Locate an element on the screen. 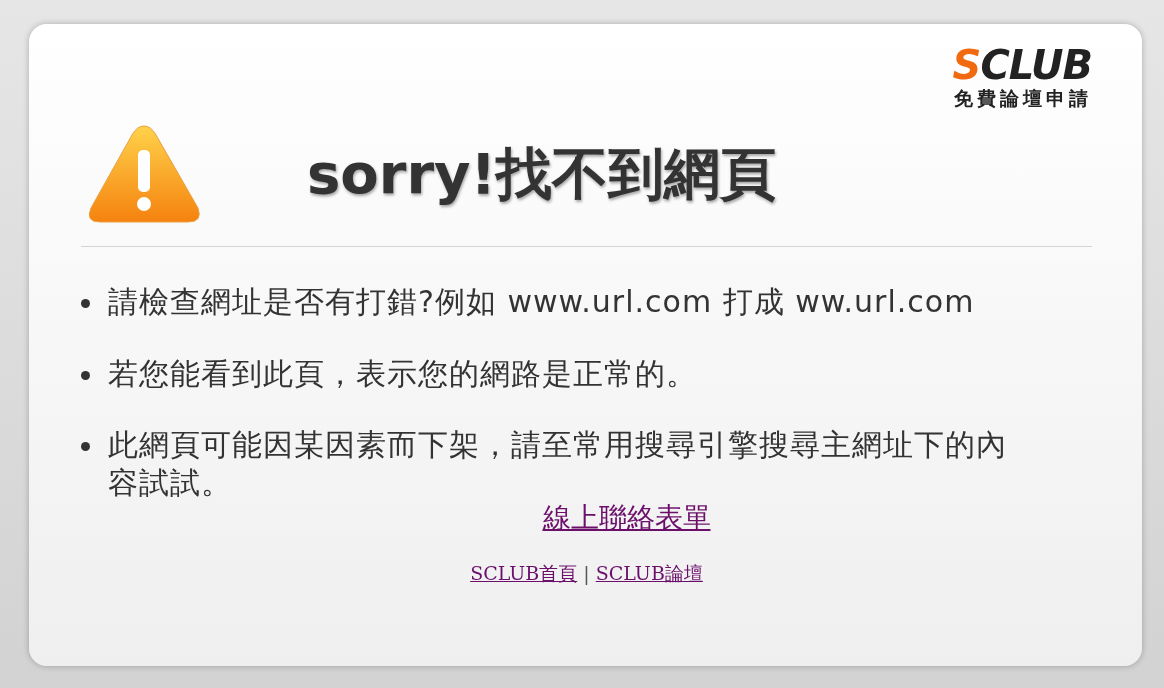 This screenshot has height=688, width=1164. contact-form-link: 線上聯絡表單 is located at coordinates (626, 517).